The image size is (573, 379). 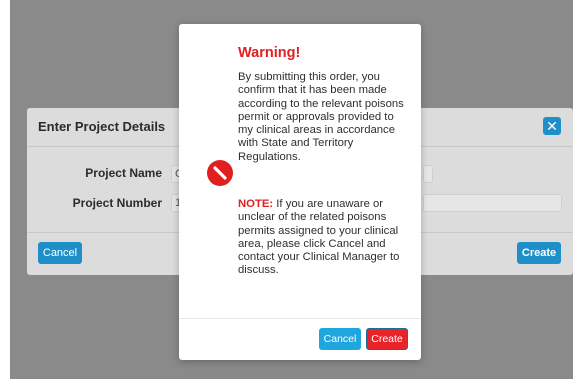 I want to click on dialog-create-button: Create, so click(x=539, y=253).